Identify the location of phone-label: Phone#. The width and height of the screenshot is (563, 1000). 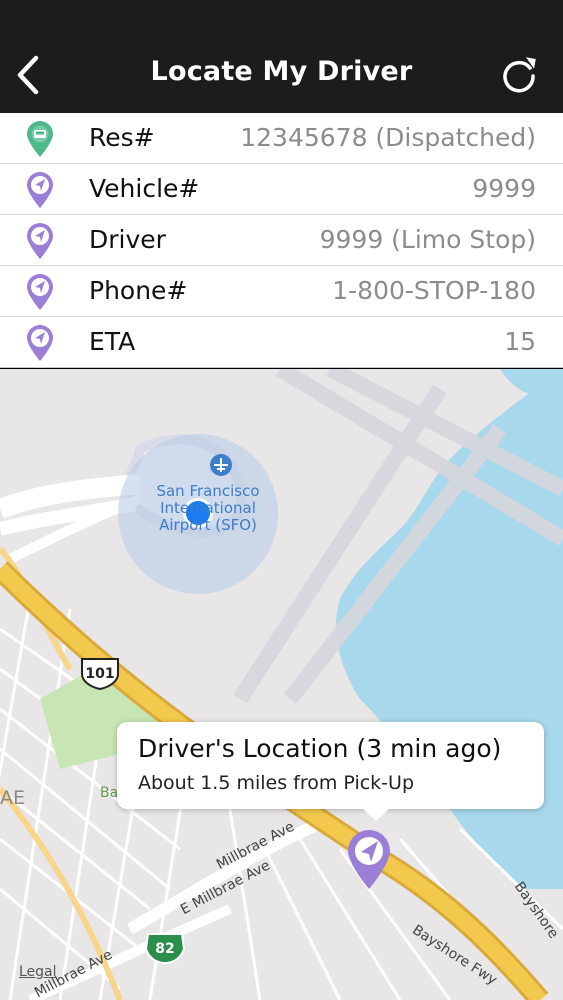
(138, 290).